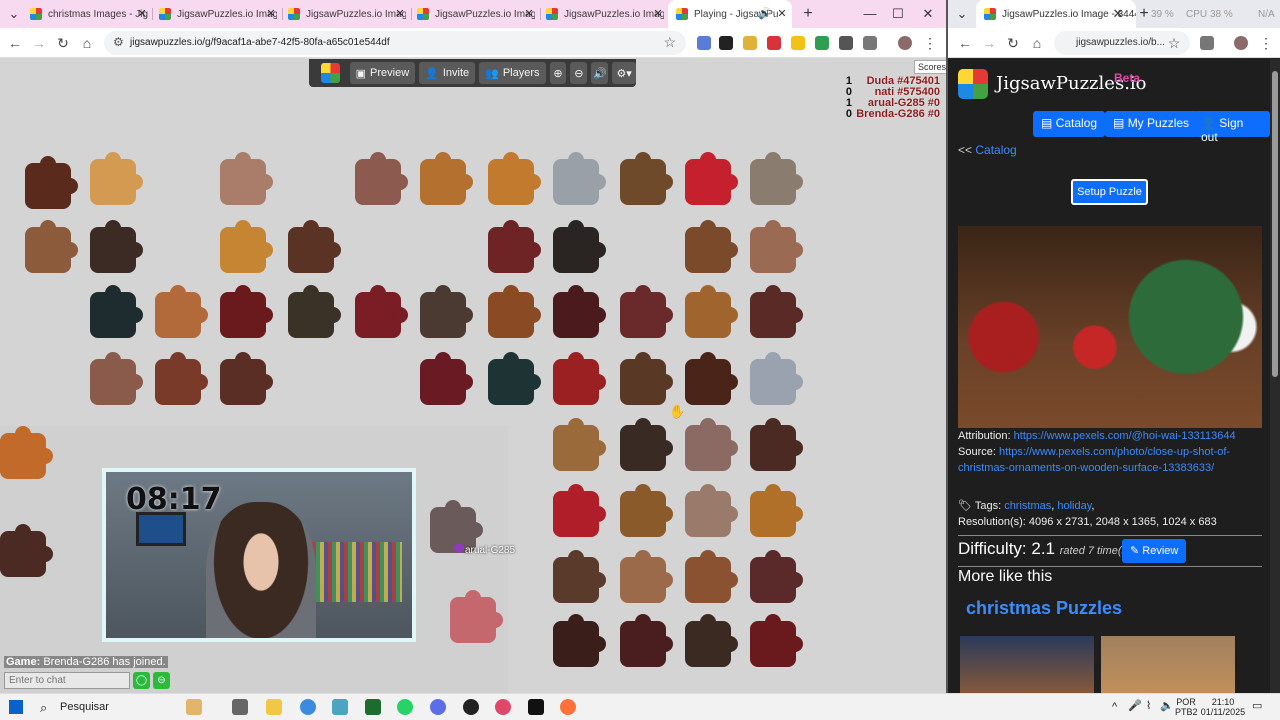  I want to click on jigsaw-logo-icon, so click(330, 73).